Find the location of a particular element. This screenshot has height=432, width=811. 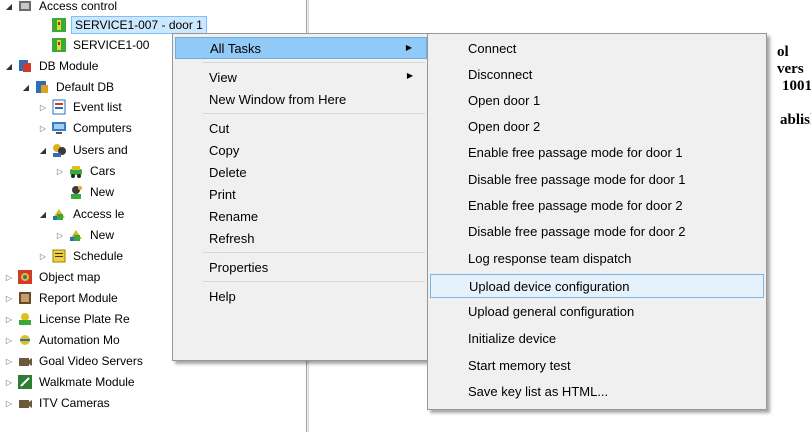

submenu-item-enable-free-passage-mode-for-door-1: Enable free passage mode for door 1 is located at coordinates (597, 152).